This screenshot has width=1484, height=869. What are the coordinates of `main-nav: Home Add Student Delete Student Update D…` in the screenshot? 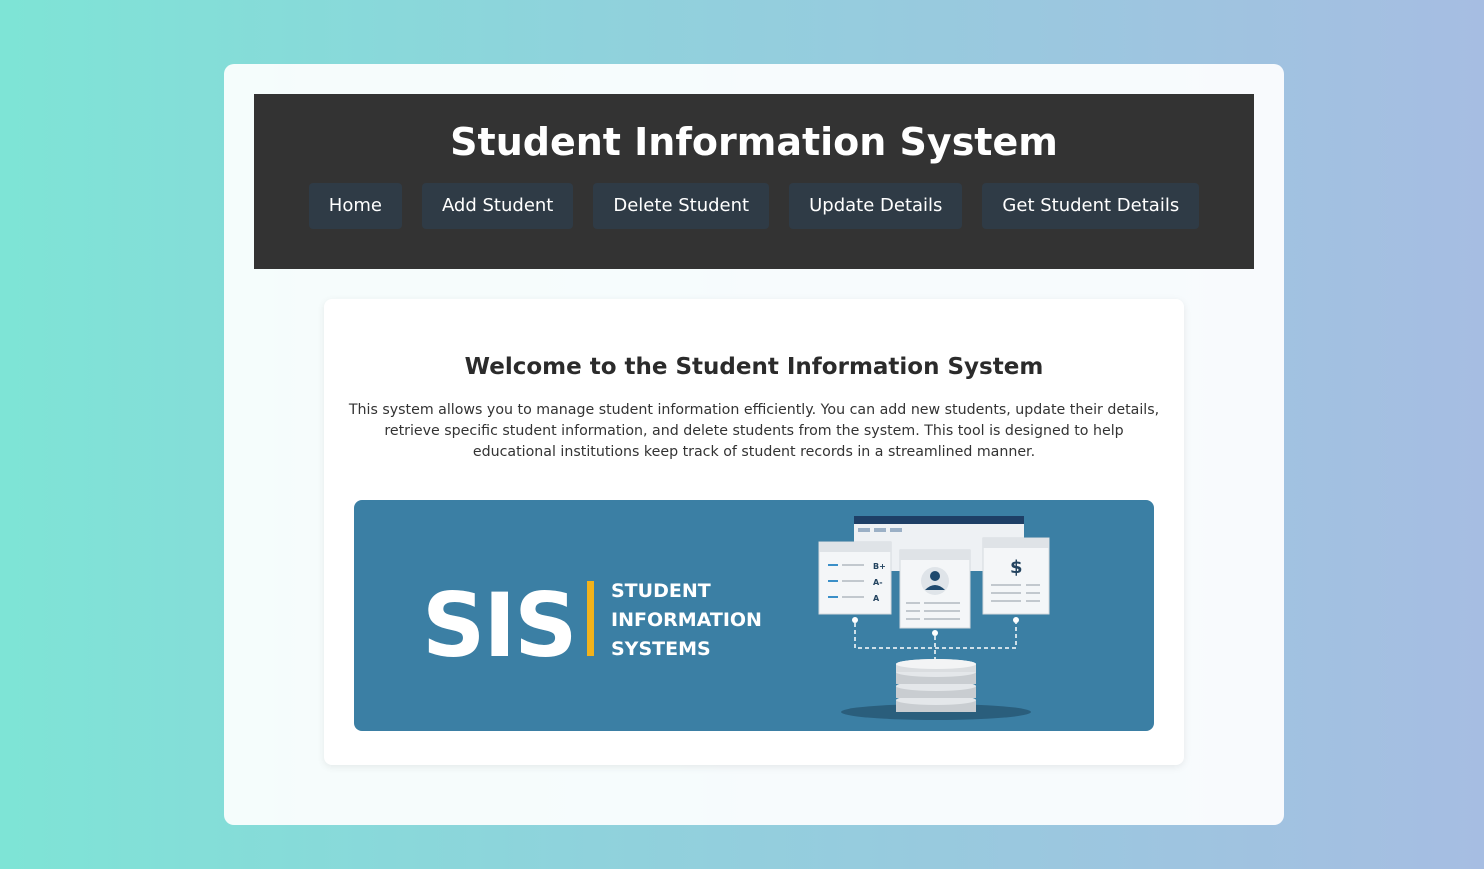 It's located at (754, 206).